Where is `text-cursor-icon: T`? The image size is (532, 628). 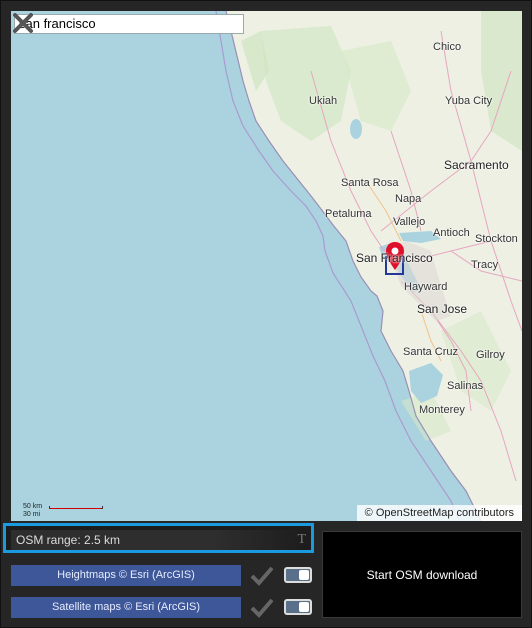
text-cursor-icon: T is located at coordinates (301, 539).